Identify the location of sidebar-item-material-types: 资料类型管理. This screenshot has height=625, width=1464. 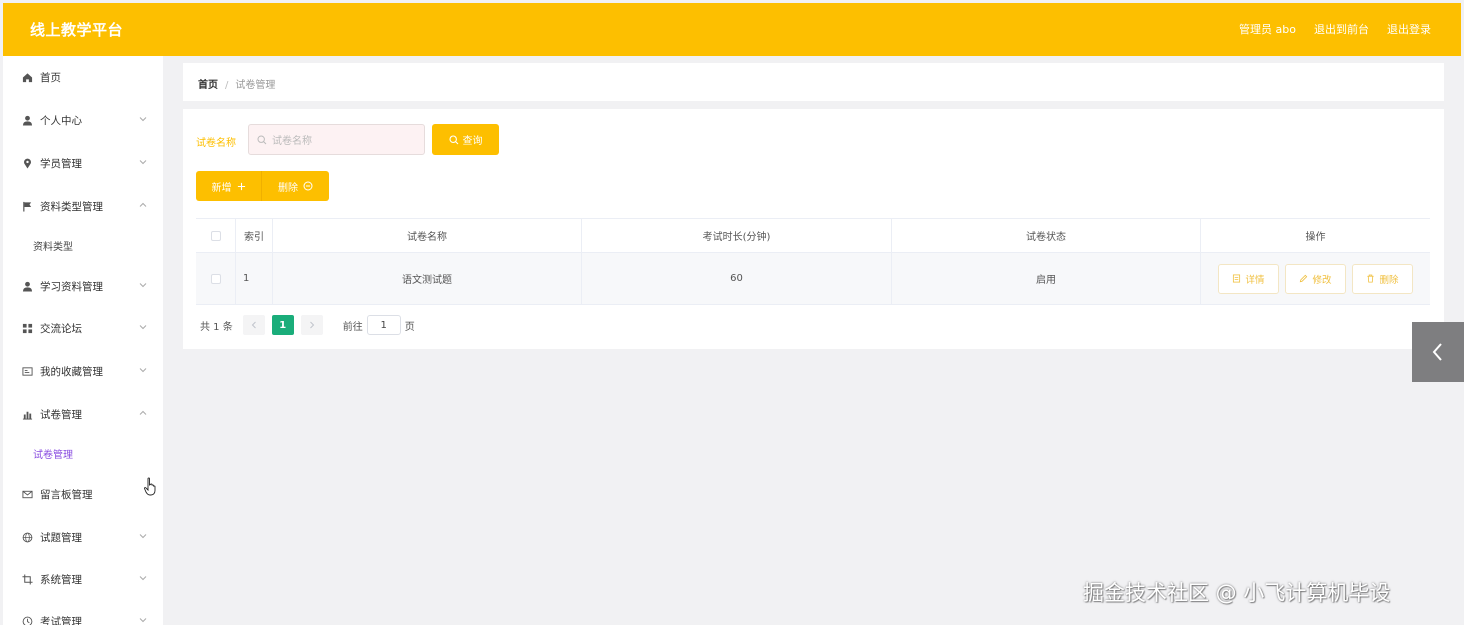
(83, 206).